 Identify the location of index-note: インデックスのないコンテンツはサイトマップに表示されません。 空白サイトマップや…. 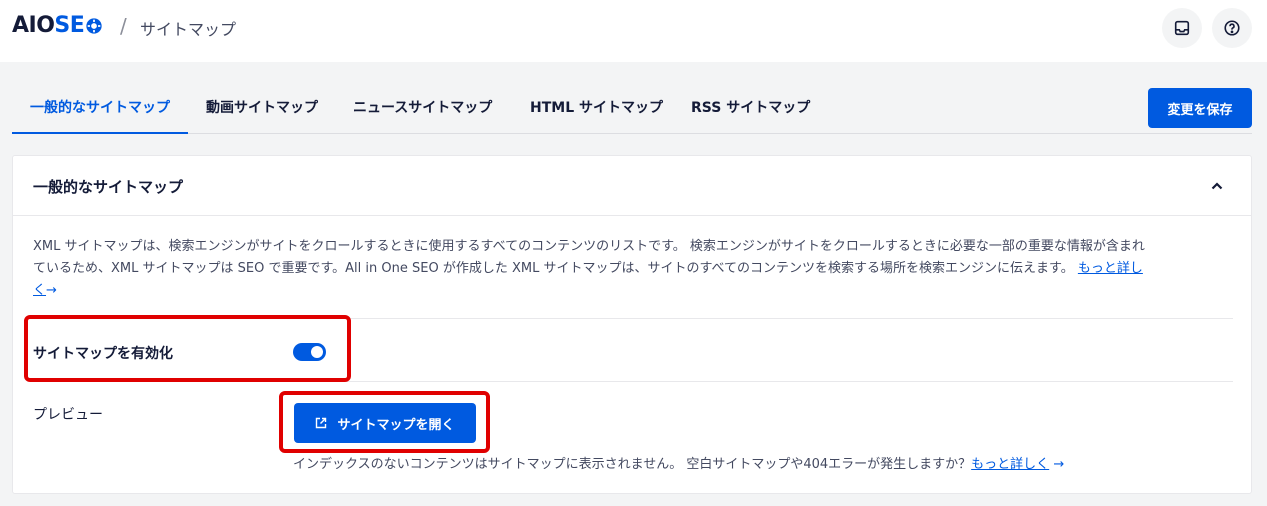
(678, 462).